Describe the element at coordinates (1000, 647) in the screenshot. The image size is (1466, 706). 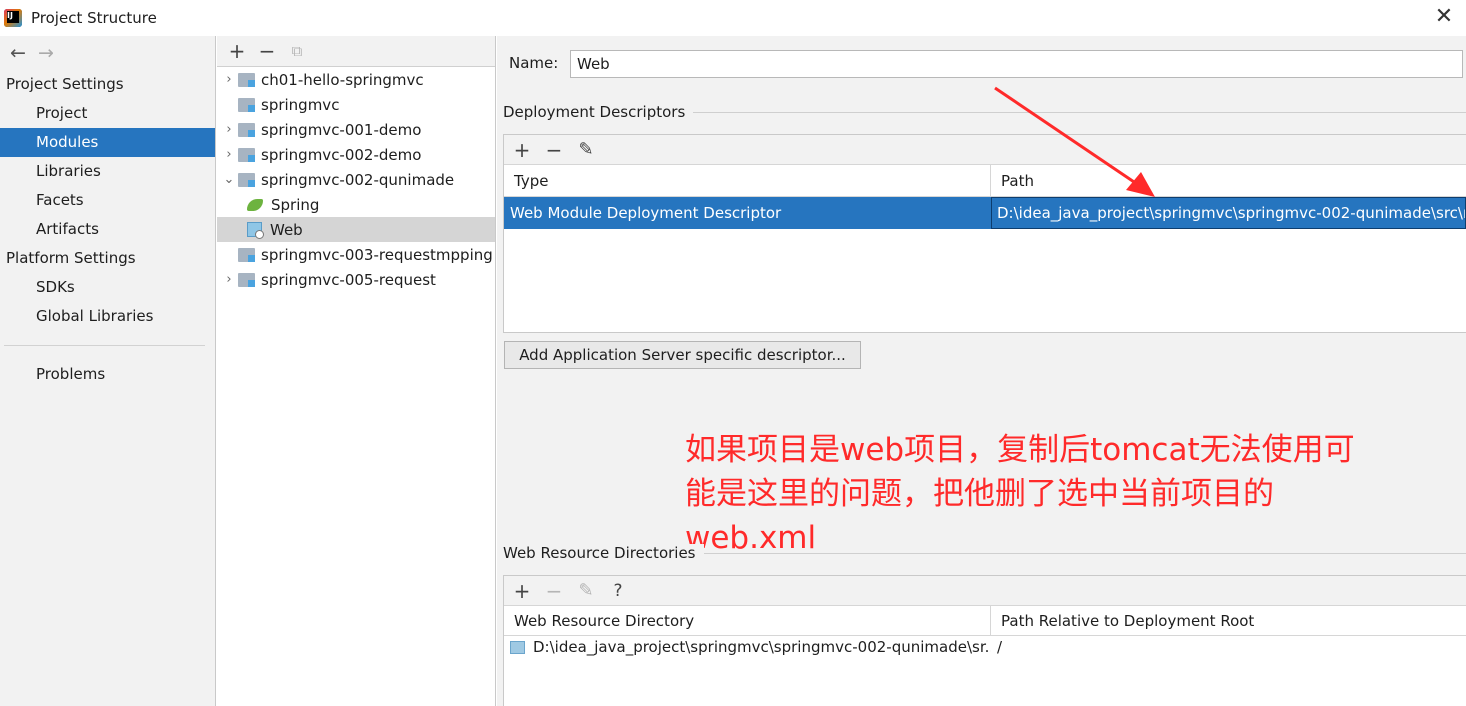
I see `relative-path-cell: /` at that location.